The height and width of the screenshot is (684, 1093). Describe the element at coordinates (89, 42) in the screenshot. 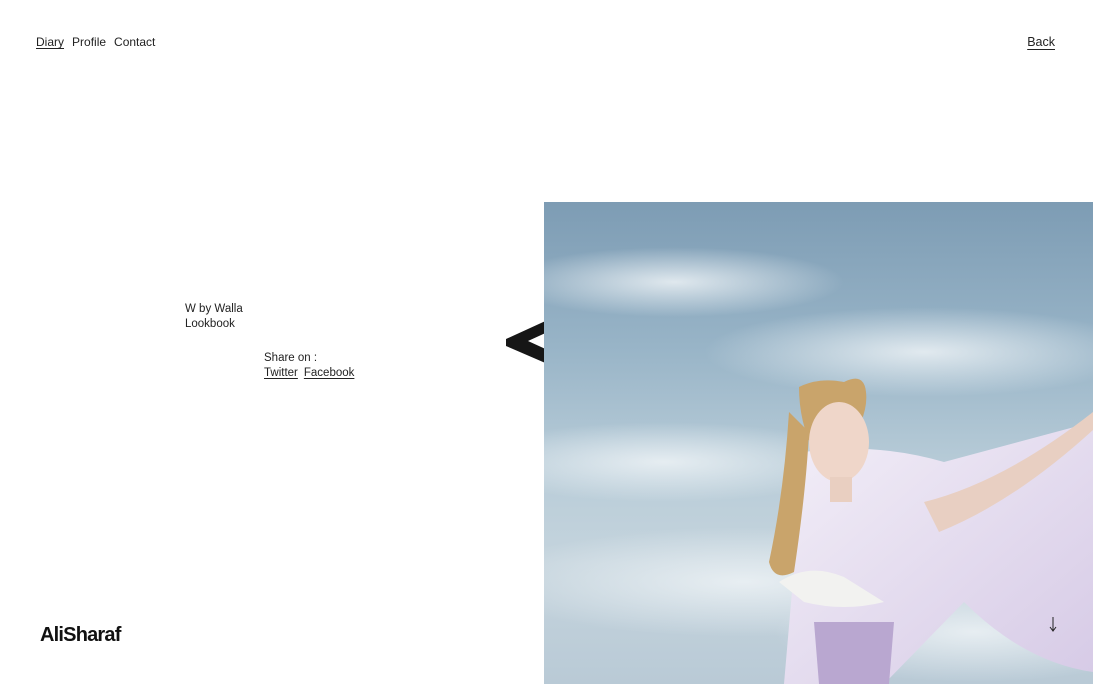

I see `nav-item-profile: Profile` at that location.